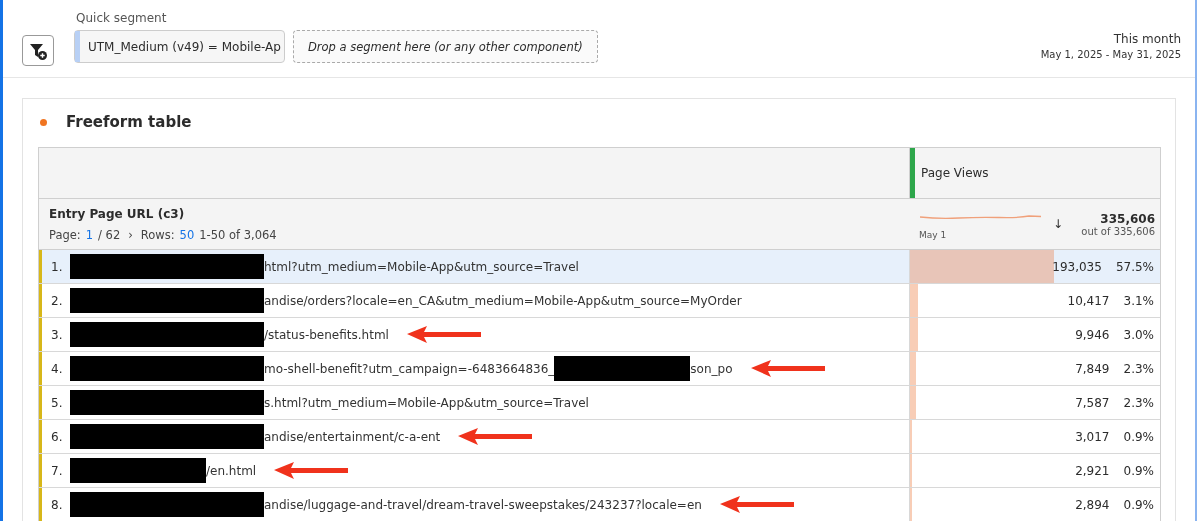  What do you see at coordinates (421, 266) in the screenshot?
I see `url-text: html?utm_medium=Mobile-App&utm_source=Travel` at bounding box center [421, 266].